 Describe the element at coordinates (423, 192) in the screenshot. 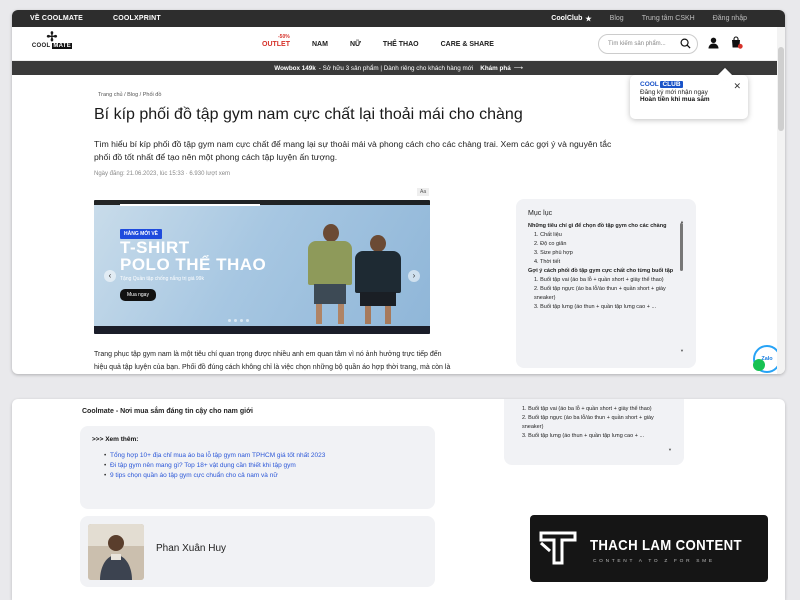

I see `font-size-button: Aa` at that location.